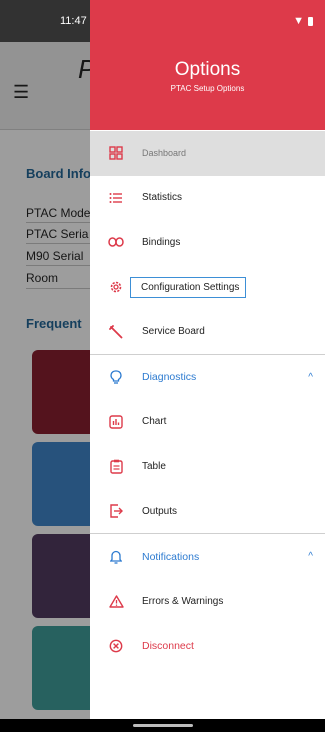 The image size is (325, 732). I want to click on clipboard-icon, so click(116, 466).